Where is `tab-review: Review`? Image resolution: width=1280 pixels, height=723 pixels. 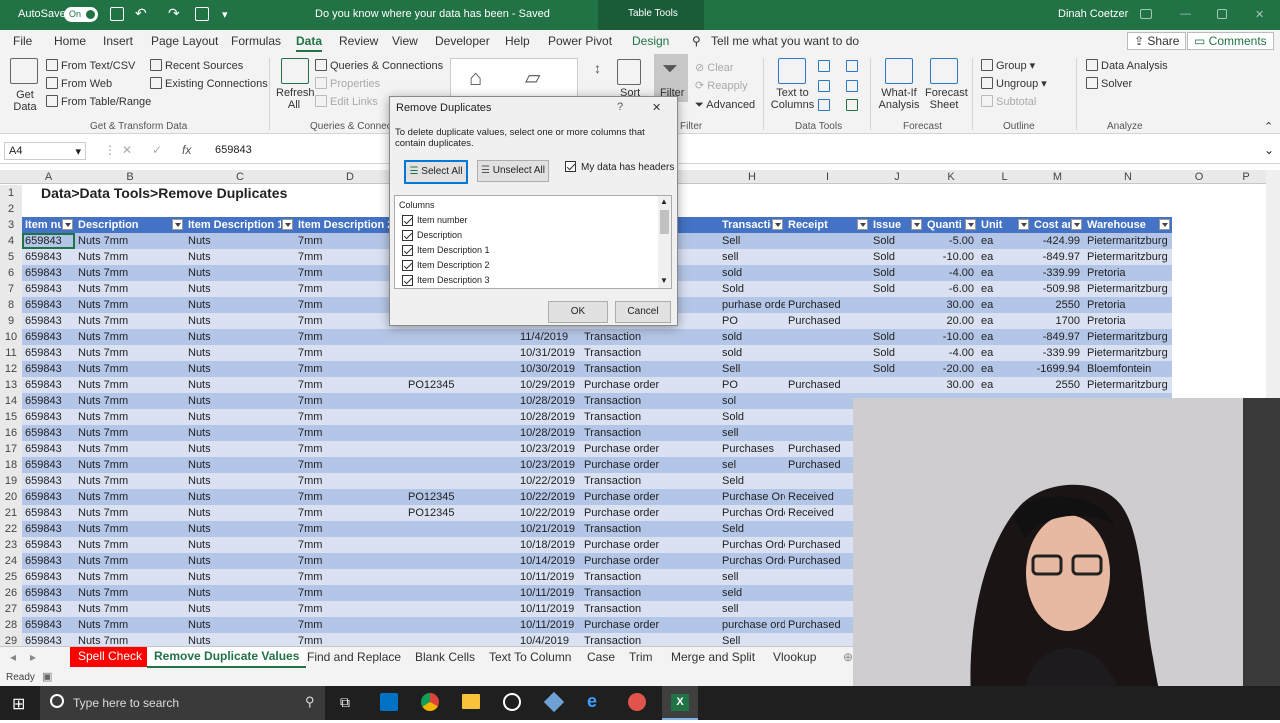 tab-review: Review is located at coordinates (358, 41).